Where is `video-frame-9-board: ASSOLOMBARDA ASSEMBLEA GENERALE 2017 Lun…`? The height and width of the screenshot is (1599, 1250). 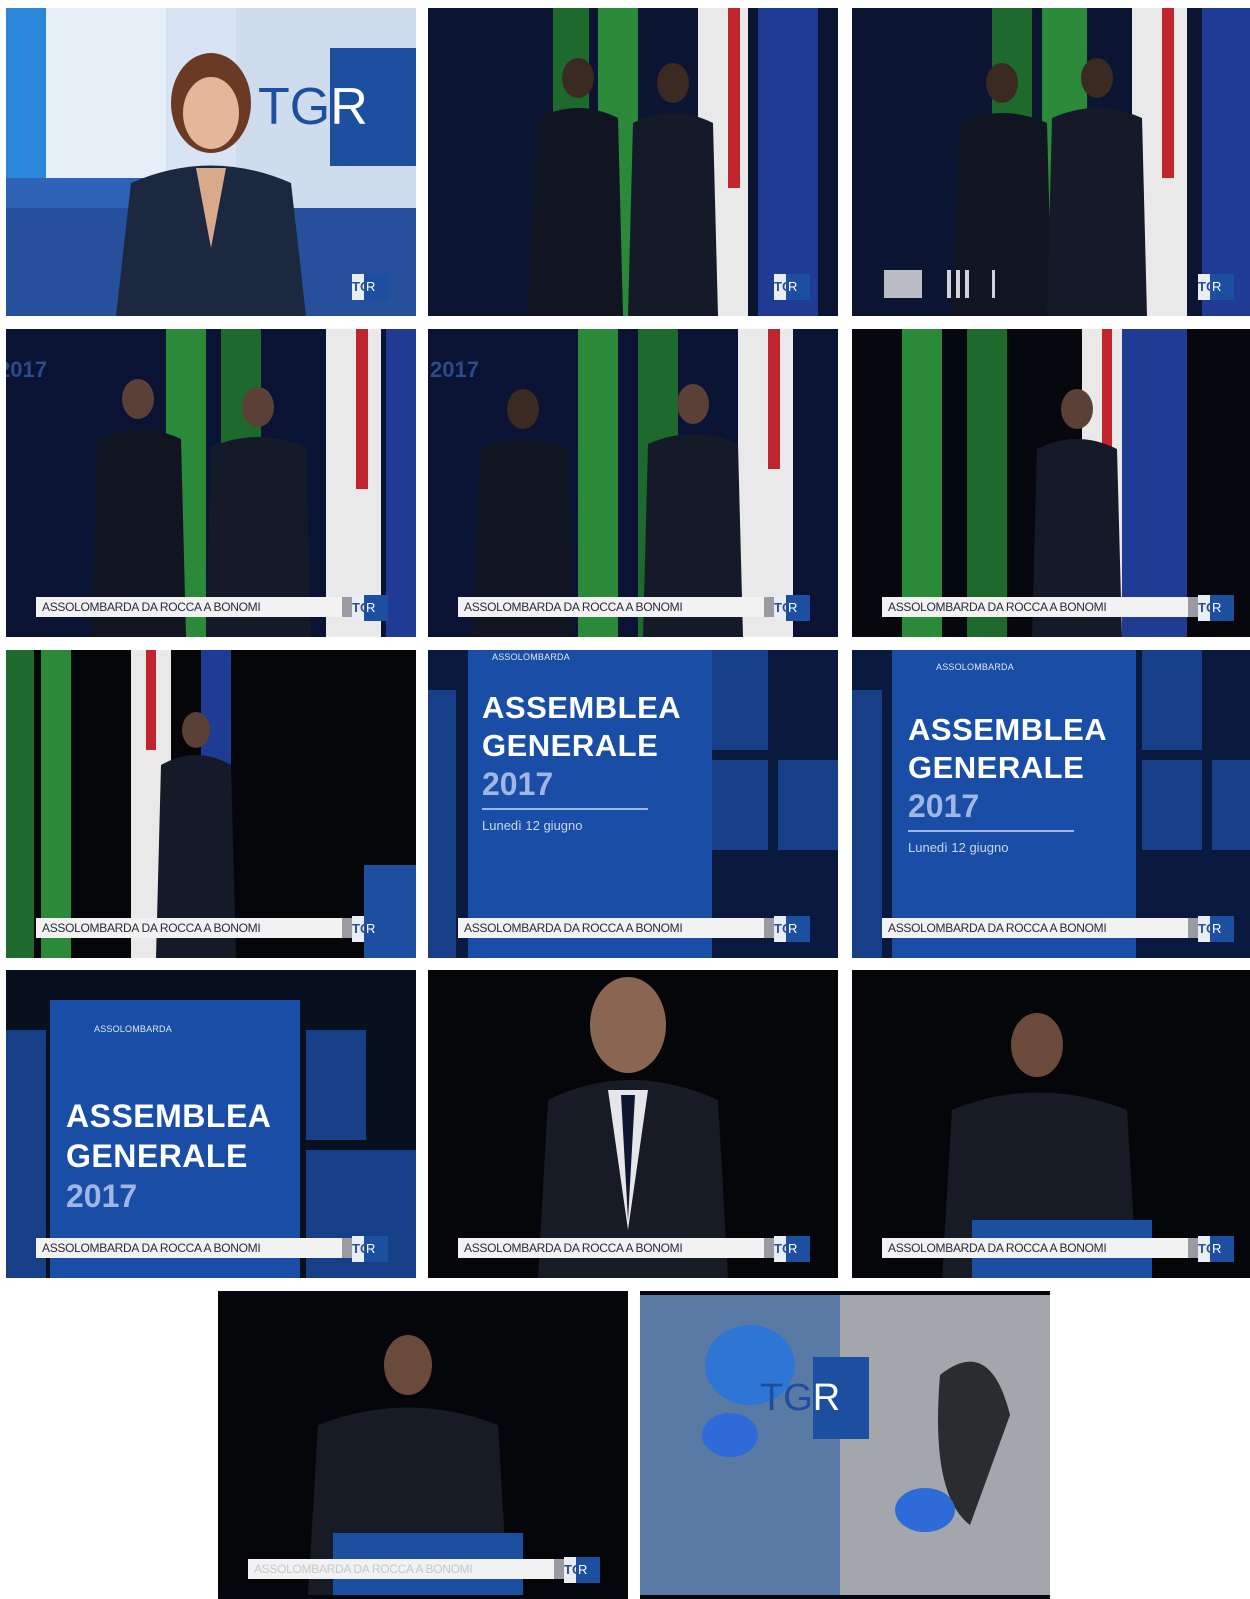
video-frame-9-board: ASSOLOMBARDA ASSEMBLEA GENERALE 2017 Lun… is located at coordinates (1051, 804).